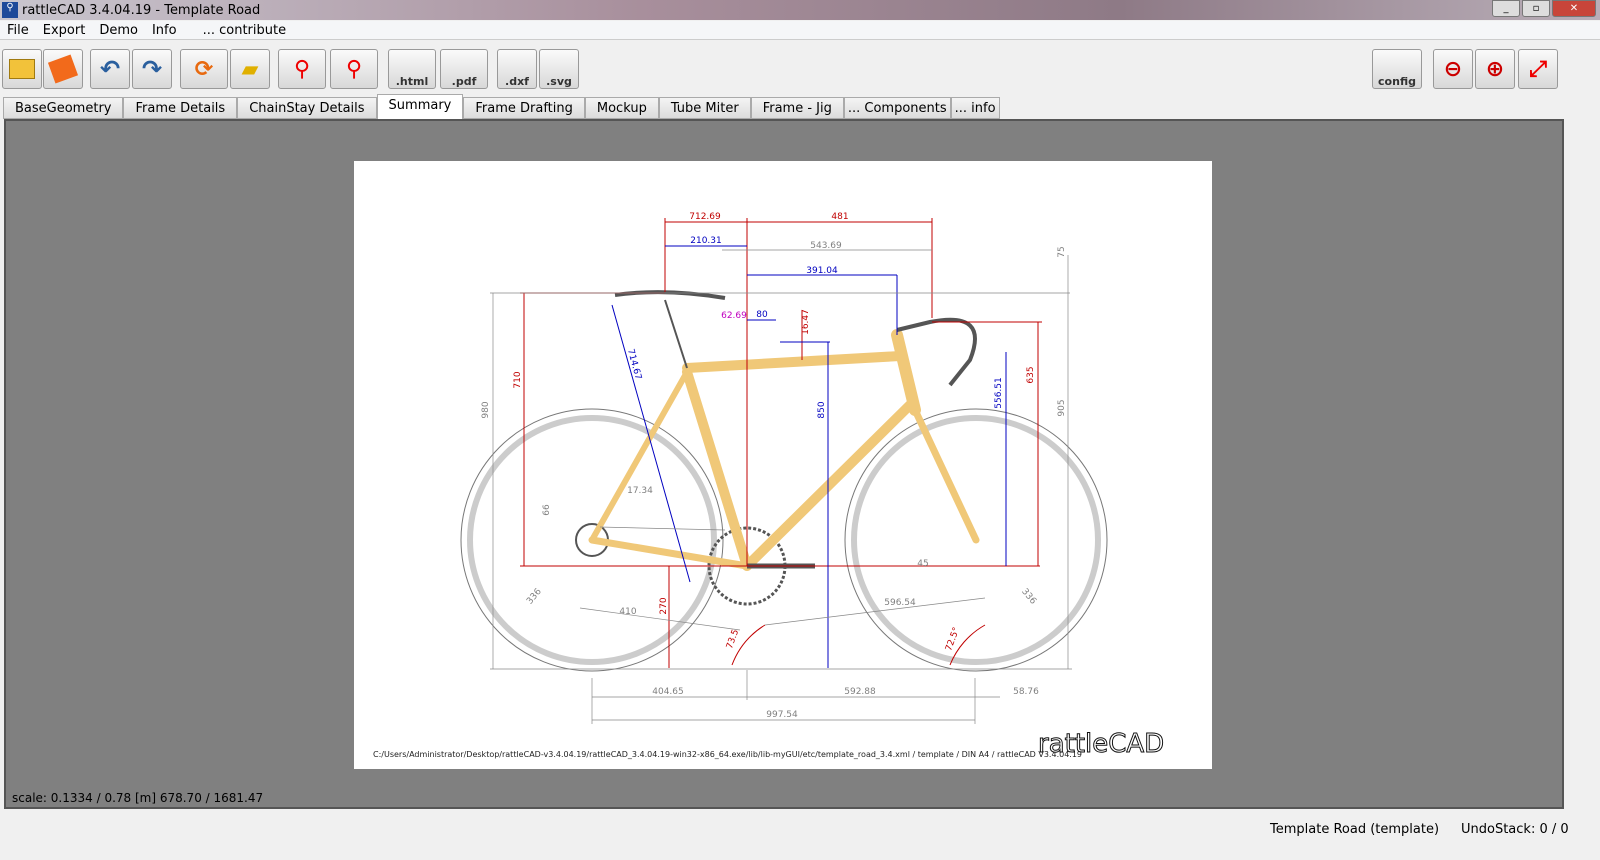  I want to click on dim-58-76: 58.76, so click(1026, 692).